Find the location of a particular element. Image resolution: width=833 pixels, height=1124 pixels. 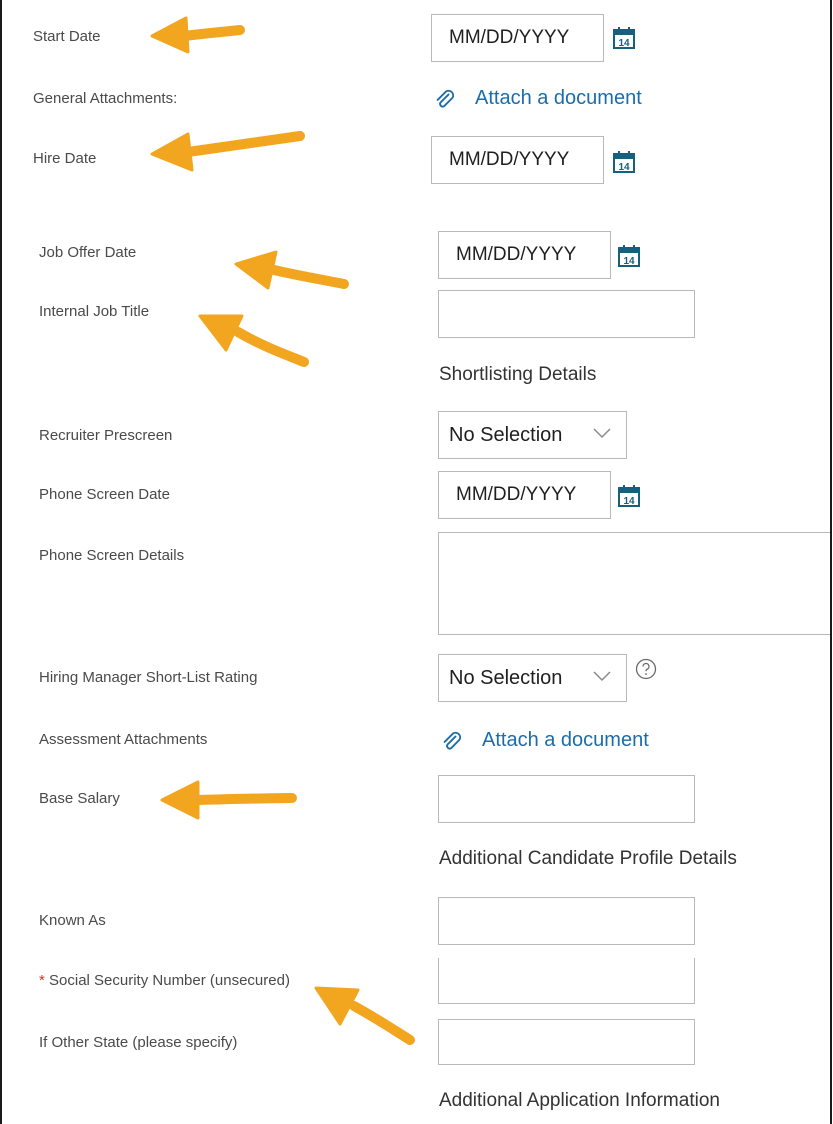

job-offer-date-label: Job Offer Date is located at coordinates (88, 252).